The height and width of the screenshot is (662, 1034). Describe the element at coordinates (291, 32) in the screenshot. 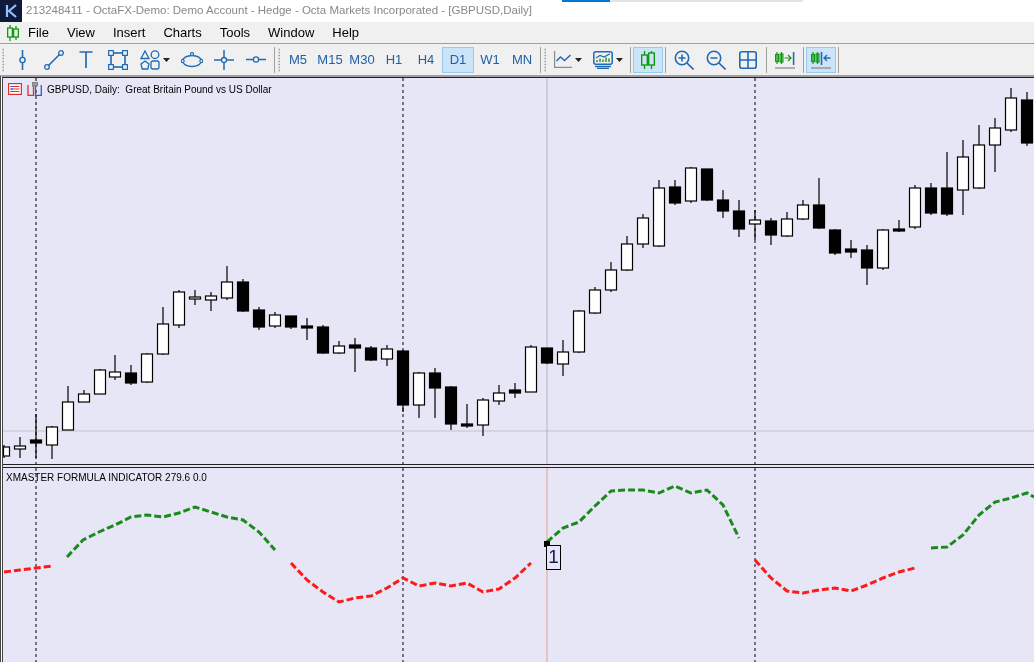

I see `menu-item: Window` at that location.